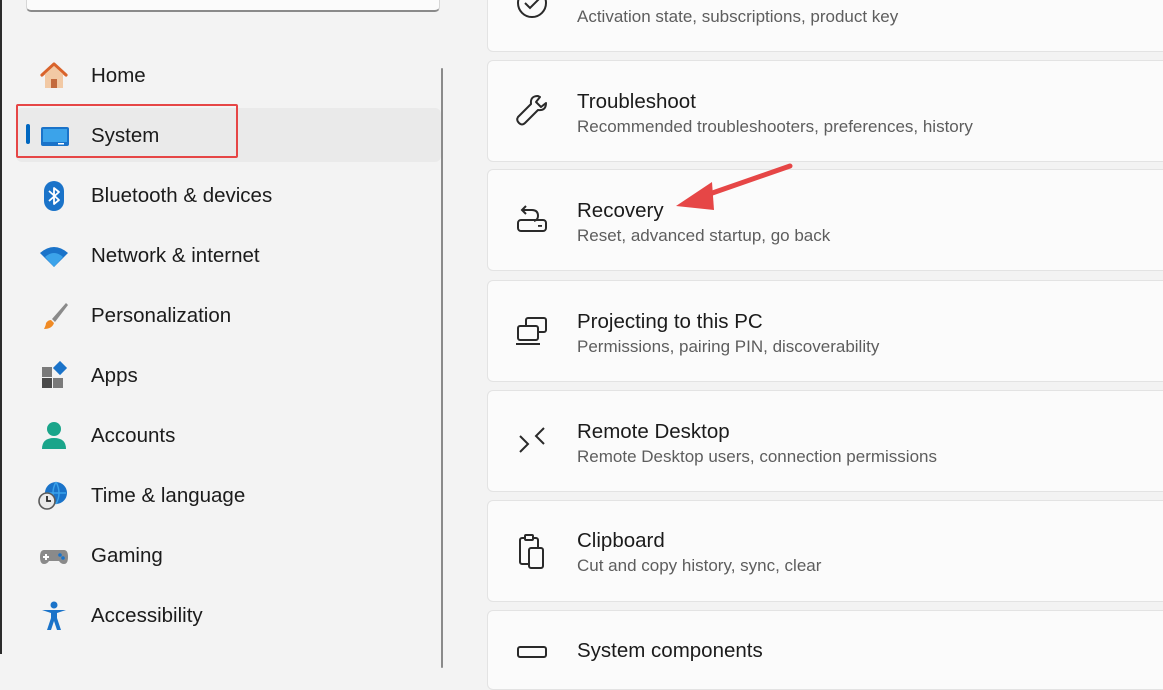 The image size is (1163, 690). Describe the element at coordinates (532, 440) in the screenshot. I see `remote-desktop-icon` at that location.